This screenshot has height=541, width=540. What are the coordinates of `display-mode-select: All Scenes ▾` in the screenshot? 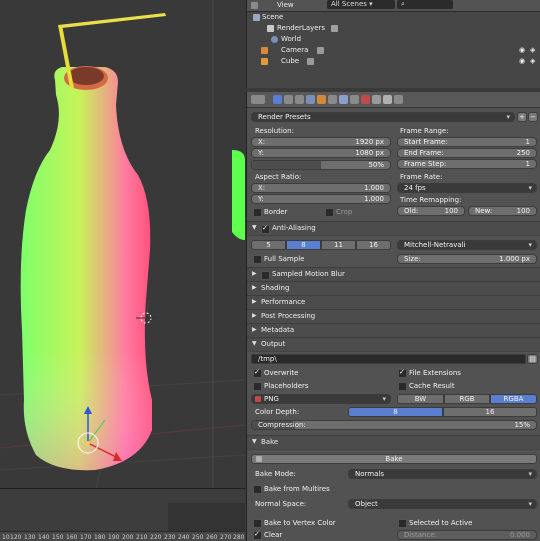 It's located at (361, 4).